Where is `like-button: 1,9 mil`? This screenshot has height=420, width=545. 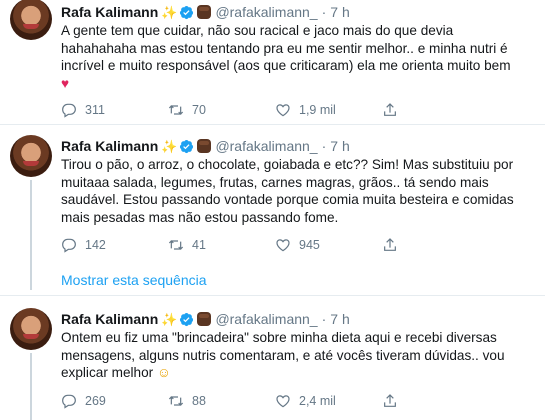
like-button: 1,9 mil is located at coordinates (305, 110).